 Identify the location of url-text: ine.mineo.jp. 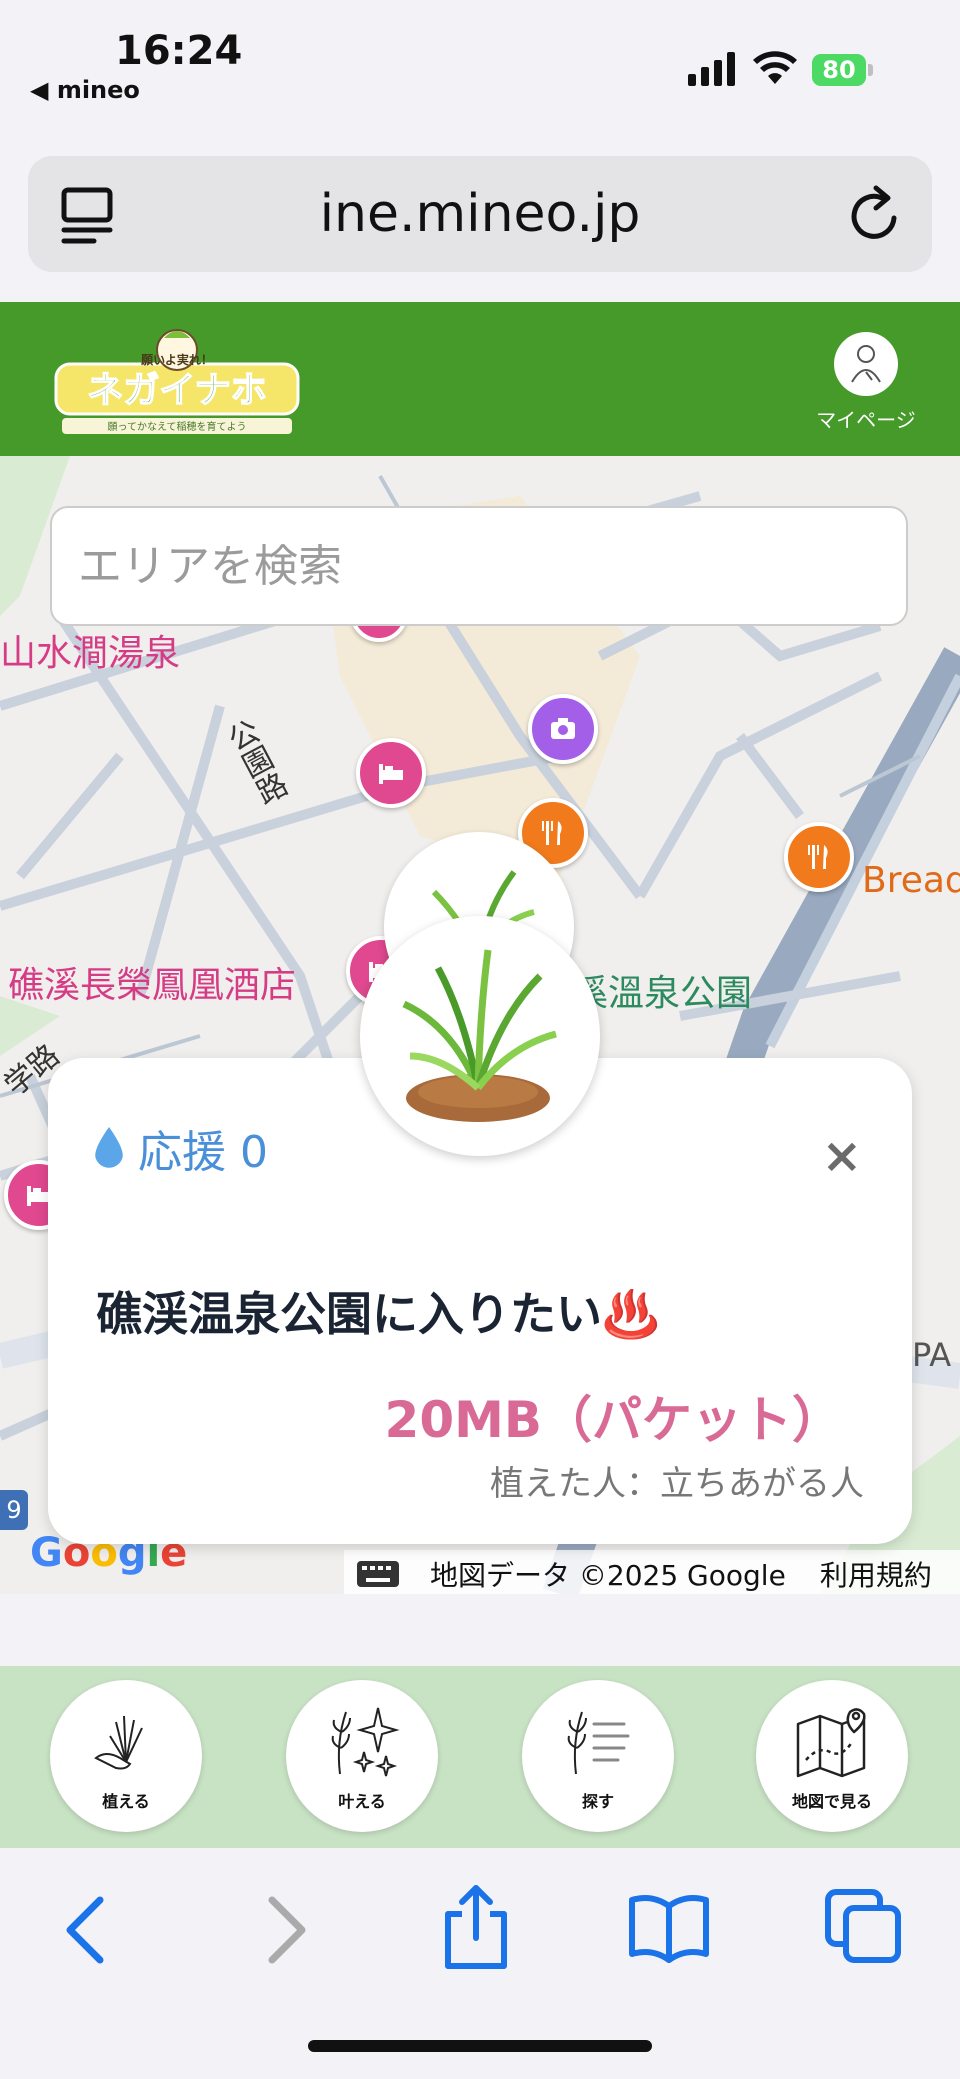
(480, 214).